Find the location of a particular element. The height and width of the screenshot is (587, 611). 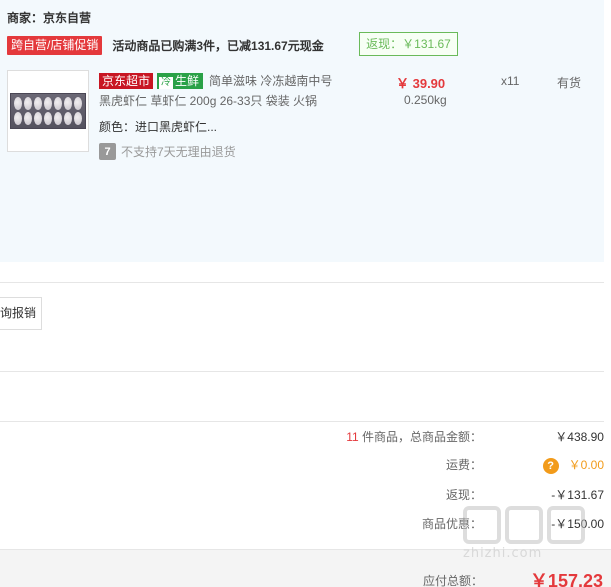

freight-help-icon: ? is located at coordinates (550, 465).